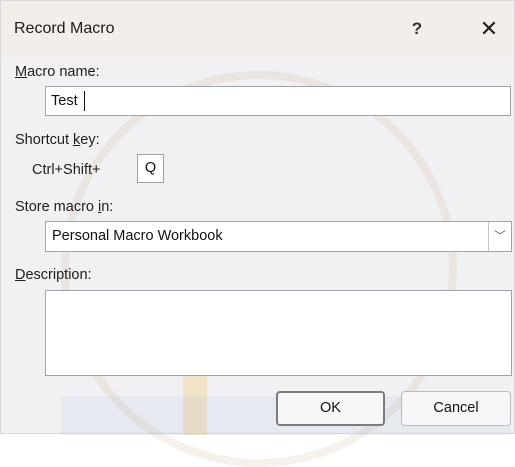 This screenshot has width=515, height=467. Describe the element at coordinates (64, 207) in the screenshot. I see `store-macro-label: Store macro in:` at that location.